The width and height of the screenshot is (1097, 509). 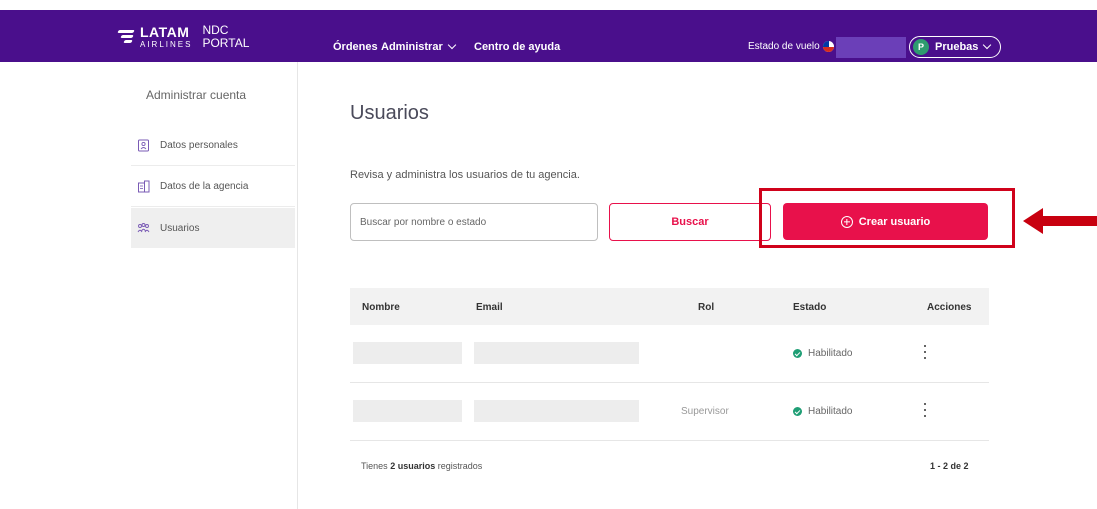 I want to click on sidebar-title: Administrar cuenta, so click(x=196, y=95).